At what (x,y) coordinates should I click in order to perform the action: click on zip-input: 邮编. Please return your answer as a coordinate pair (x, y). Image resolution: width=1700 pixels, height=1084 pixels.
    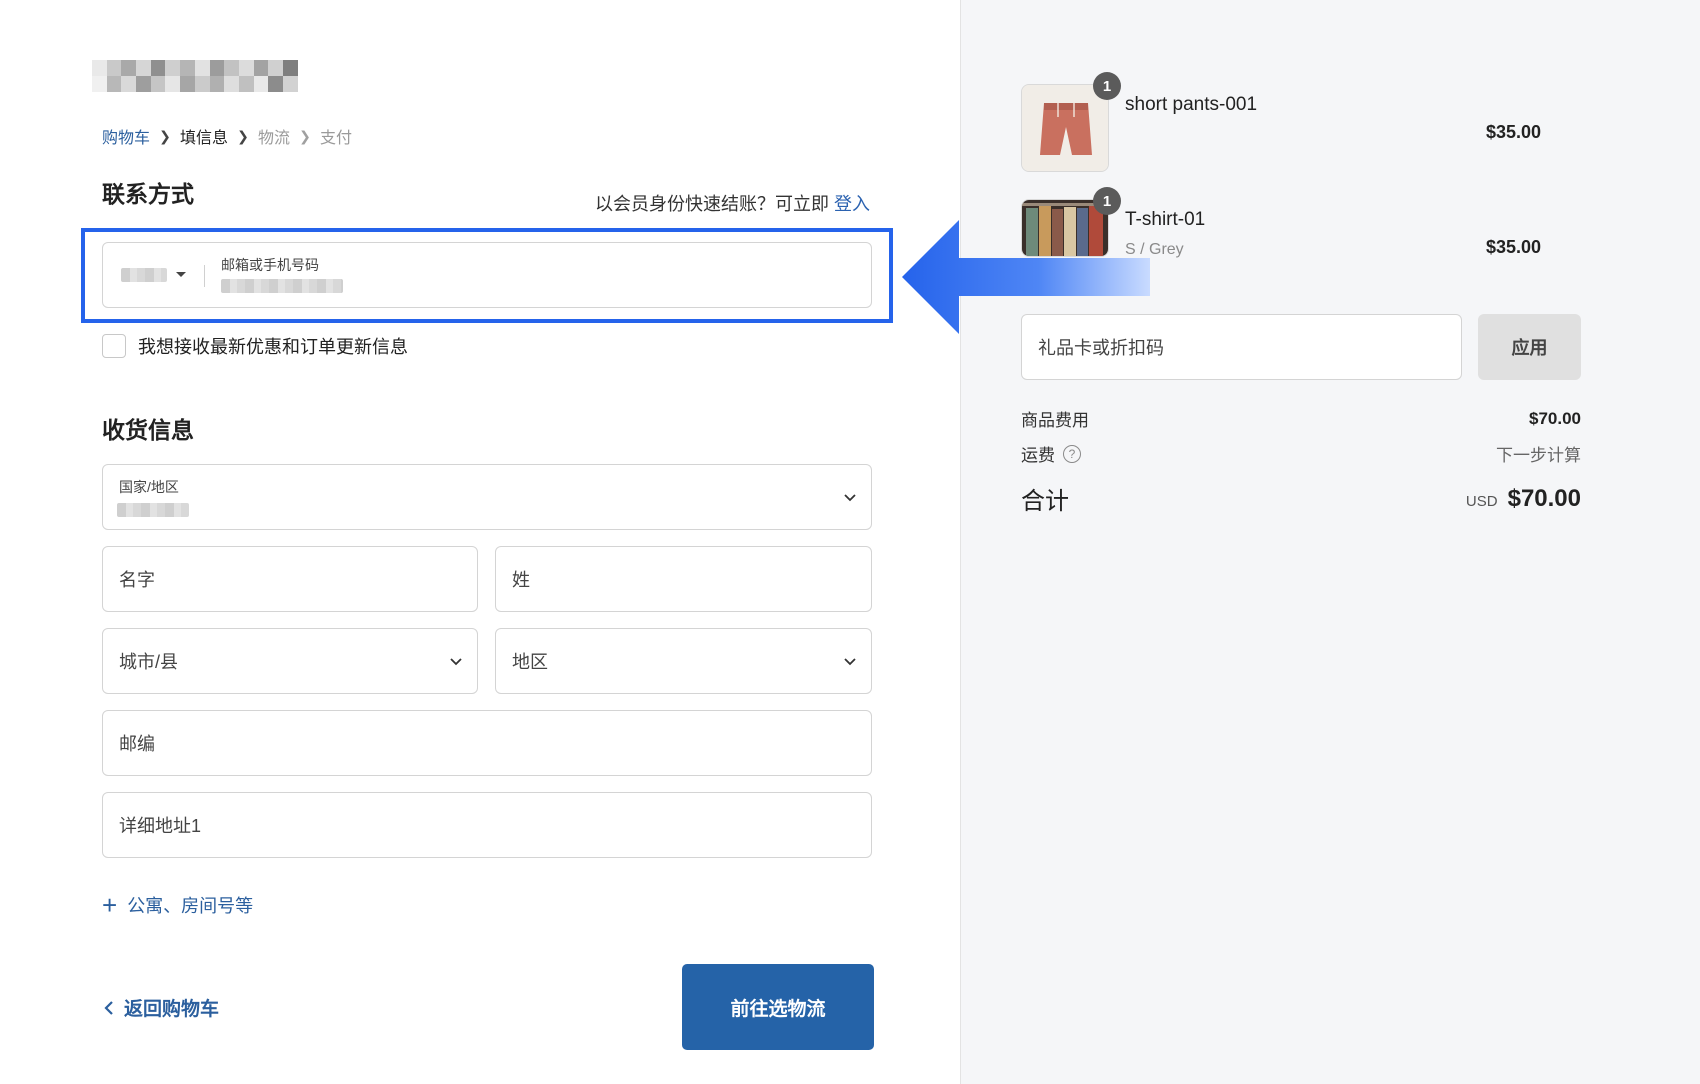
    Looking at the image, I should click on (487, 743).